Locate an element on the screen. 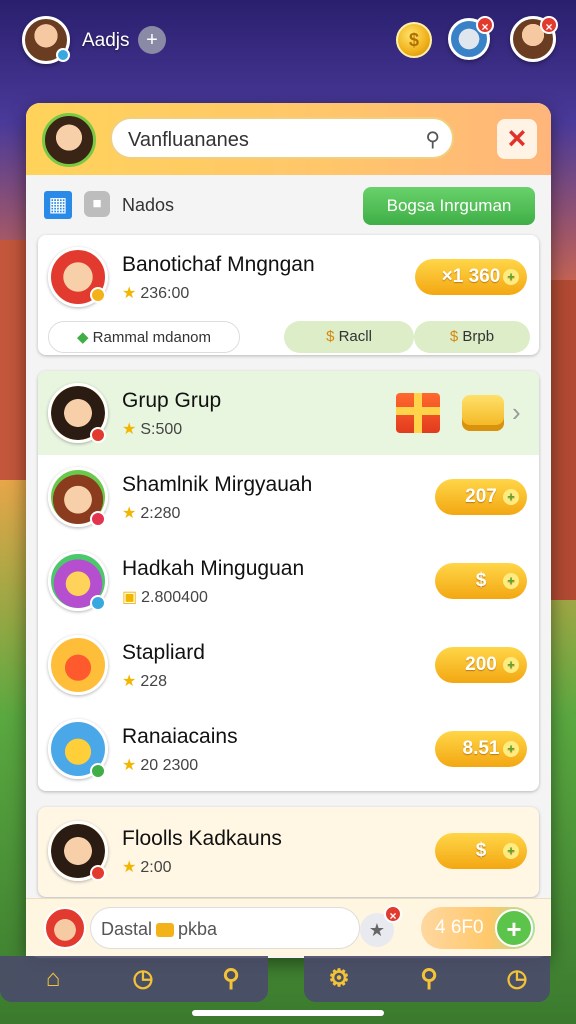 The height and width of the screenshot is (1024, 576). clock-icon: ◷ is located at coordinates (143, 979).